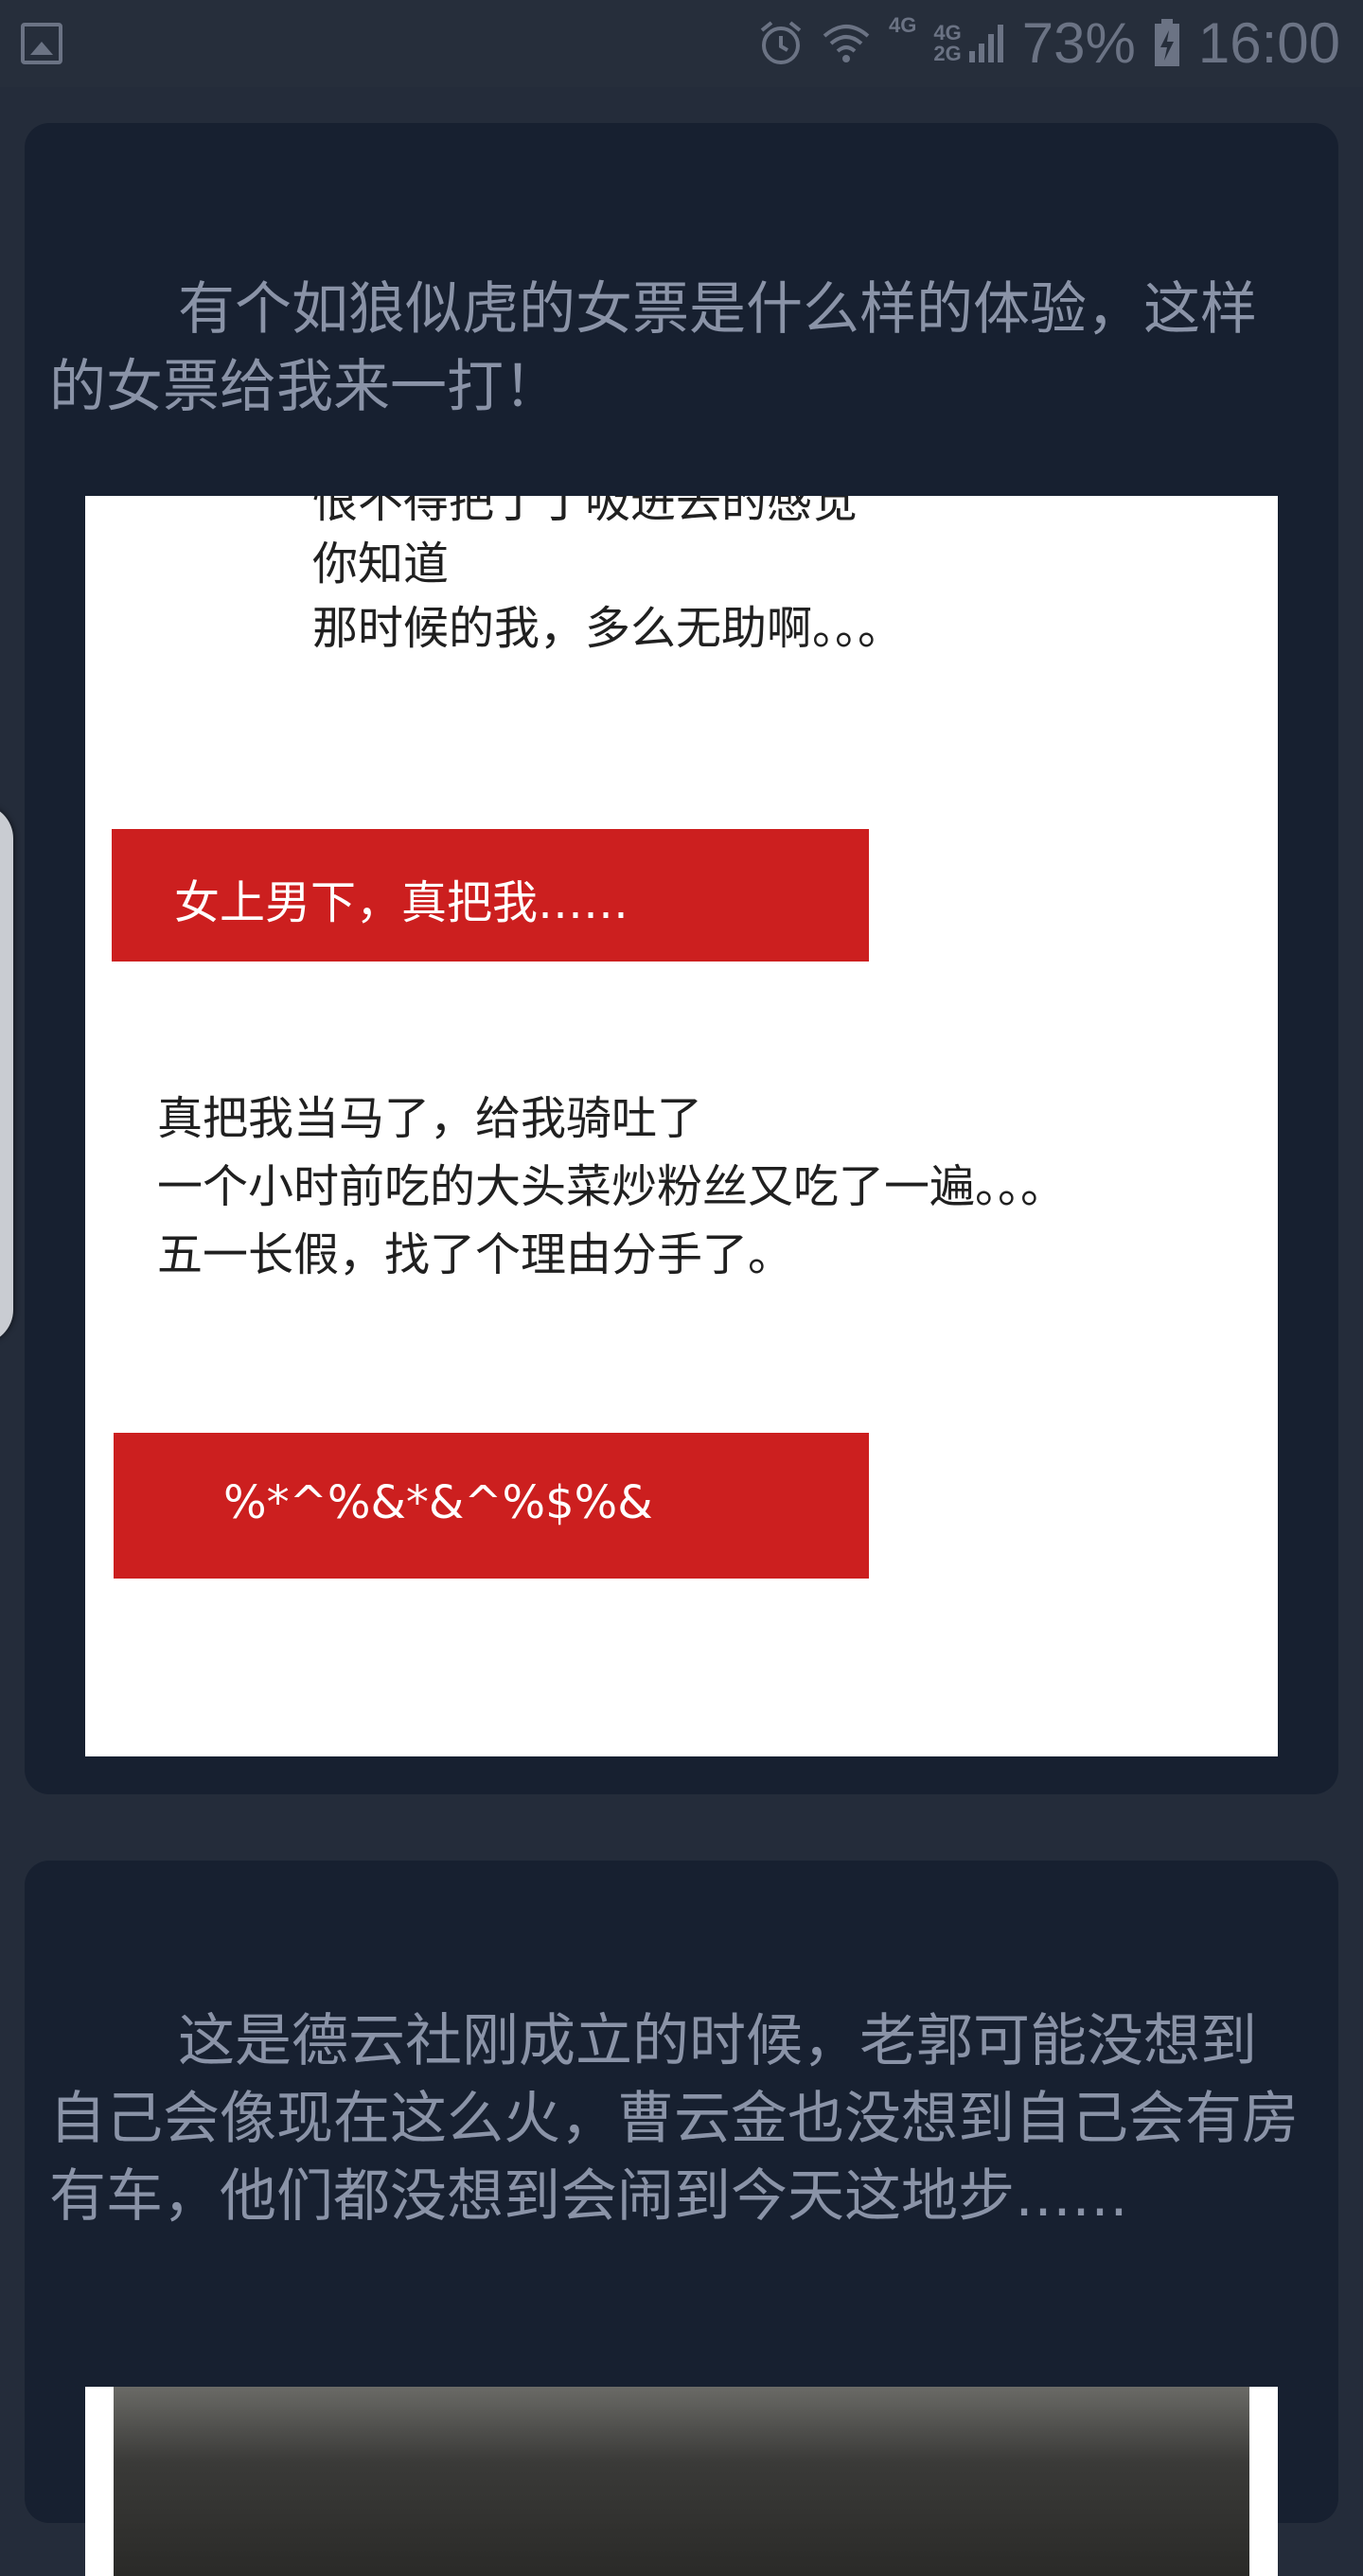 Image resolution: width=1363 pixels, height=2576 pixels. Describe the element at coordinates (947, 53) in the screenshot. I see `network-2-bottom-label: 2G` at that location.